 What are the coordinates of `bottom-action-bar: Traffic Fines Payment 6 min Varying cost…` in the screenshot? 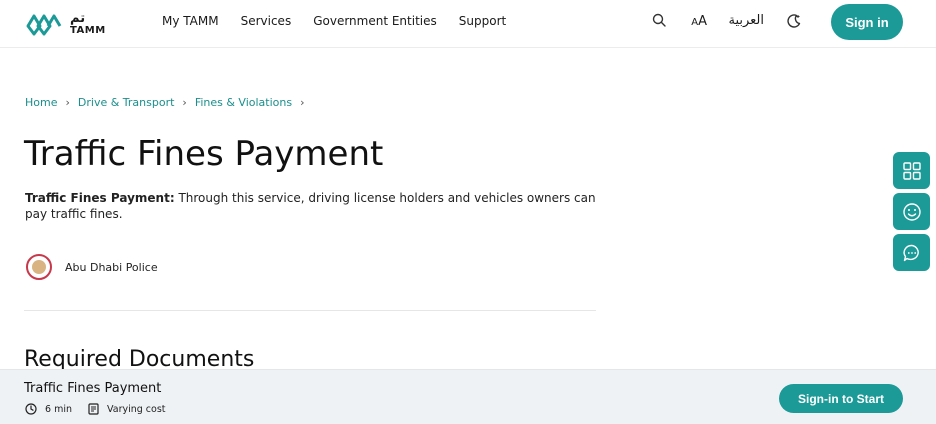 It's located at (468, 396).